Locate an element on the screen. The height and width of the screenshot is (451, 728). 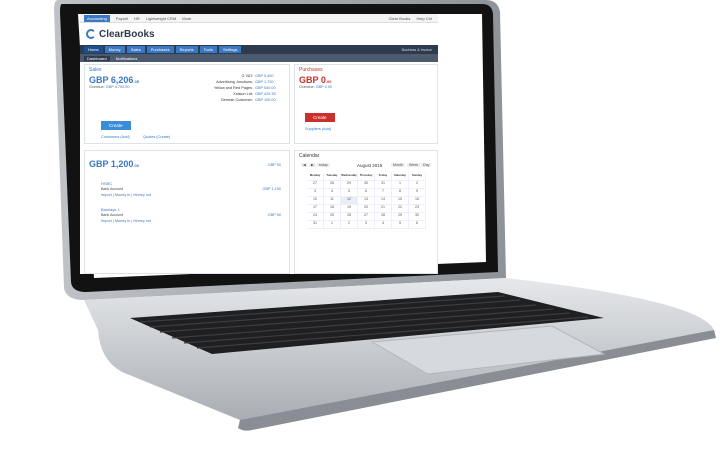
sales-create-button: Create is located at coordinates (116, 125).